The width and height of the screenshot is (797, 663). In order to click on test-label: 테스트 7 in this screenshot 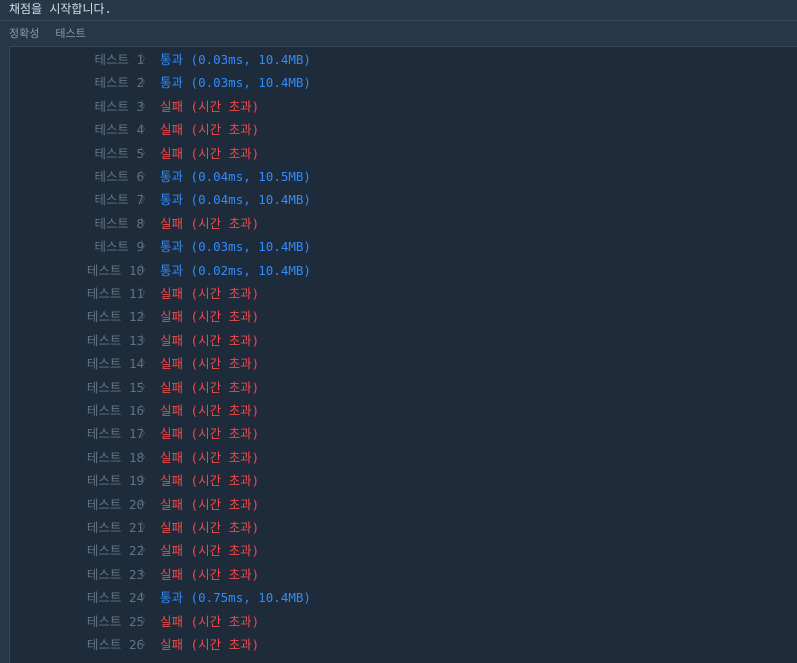, I will do `click(119, 200)`.